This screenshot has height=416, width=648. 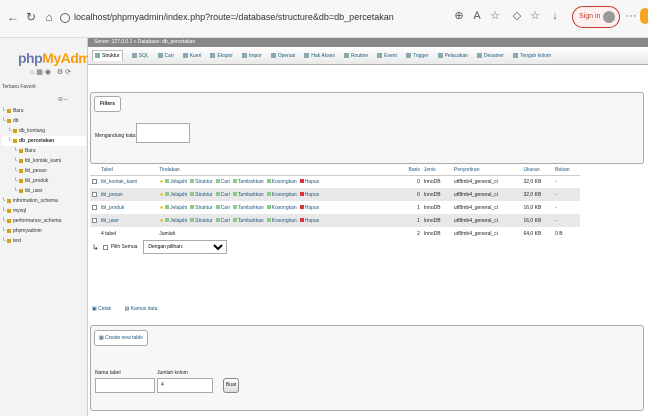 I want to click on tree-node: └ tbl_user, so click(x=44, y=191).